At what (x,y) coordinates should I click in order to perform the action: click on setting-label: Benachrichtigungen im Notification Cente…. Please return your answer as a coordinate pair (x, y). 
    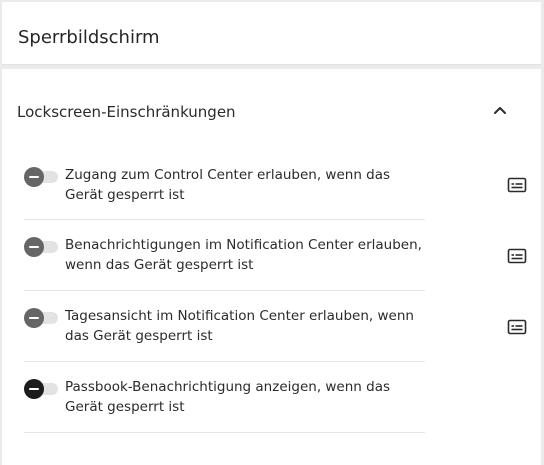
    Looking at the image, I should click on (243, 255).